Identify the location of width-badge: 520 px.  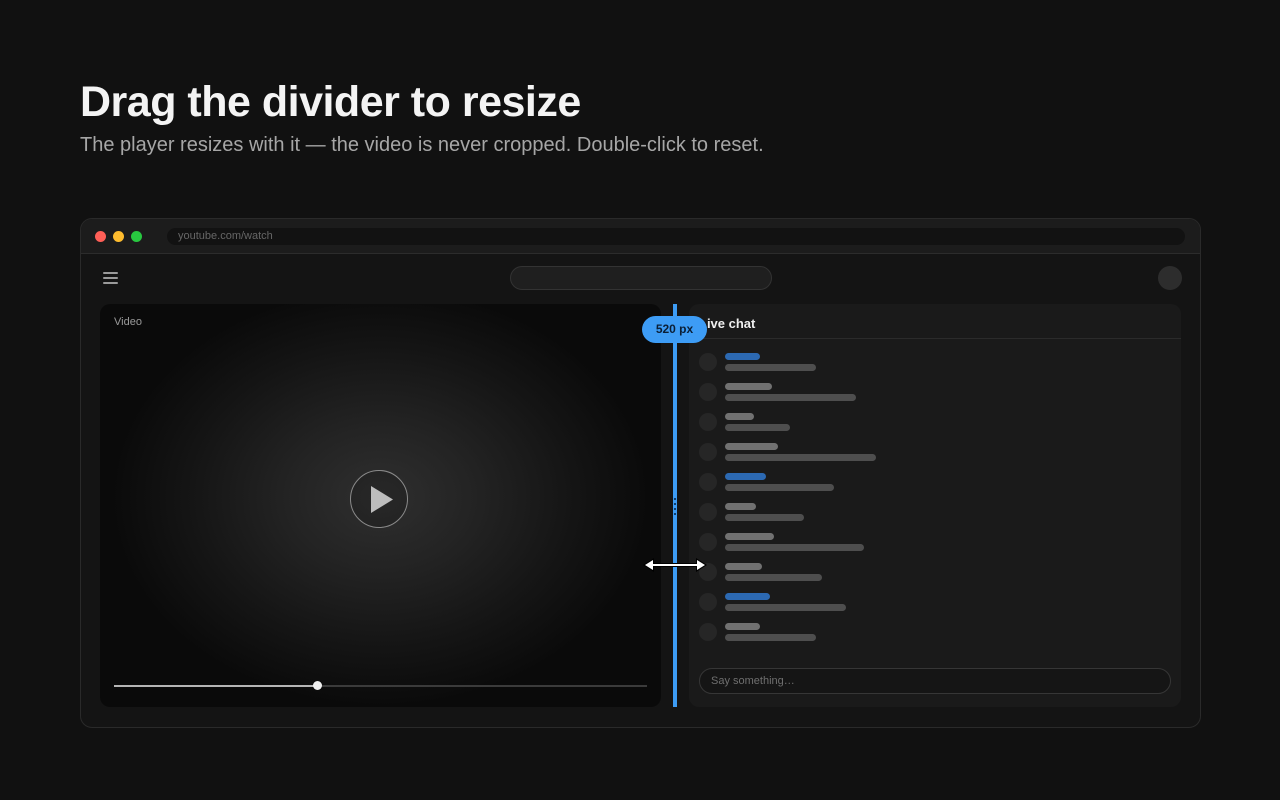
(674, 329).